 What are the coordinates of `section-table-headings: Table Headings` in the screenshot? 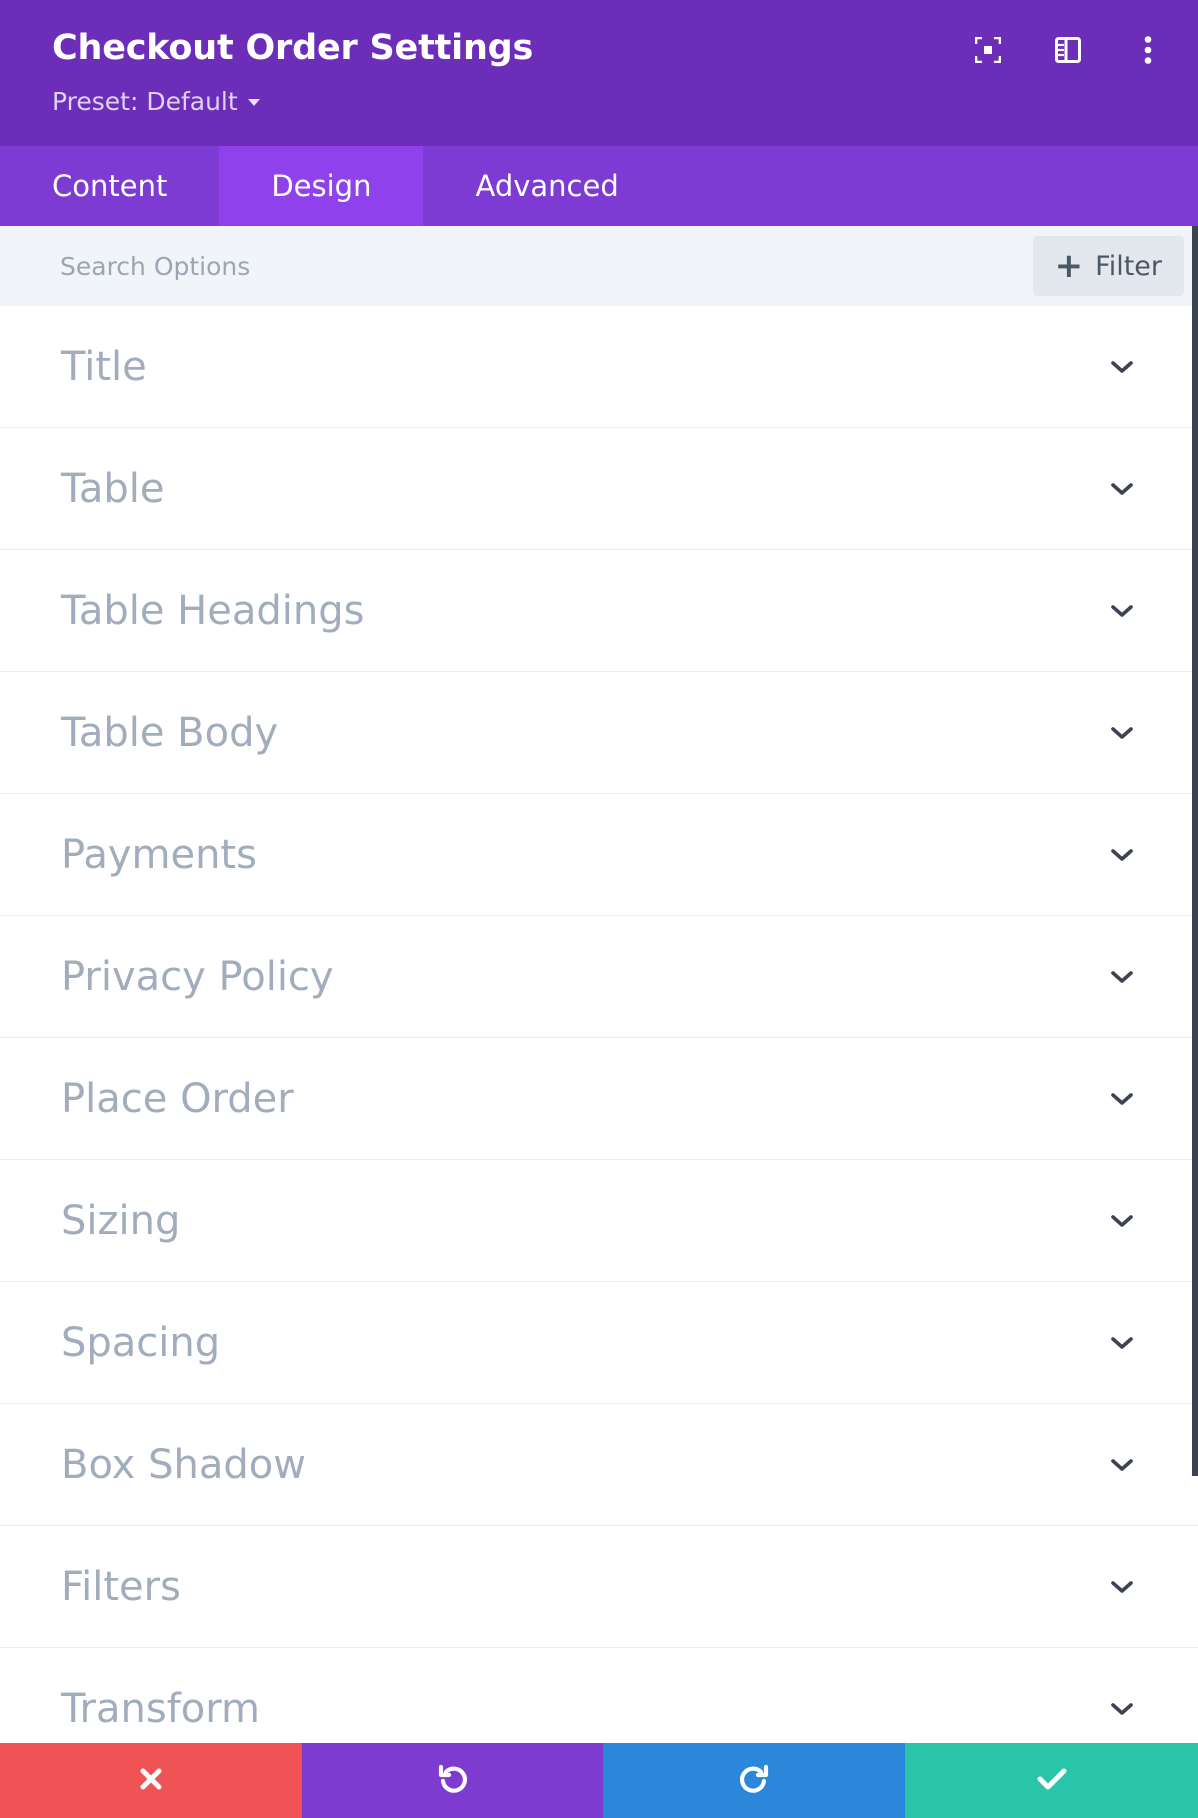 It's located at (599, 611).